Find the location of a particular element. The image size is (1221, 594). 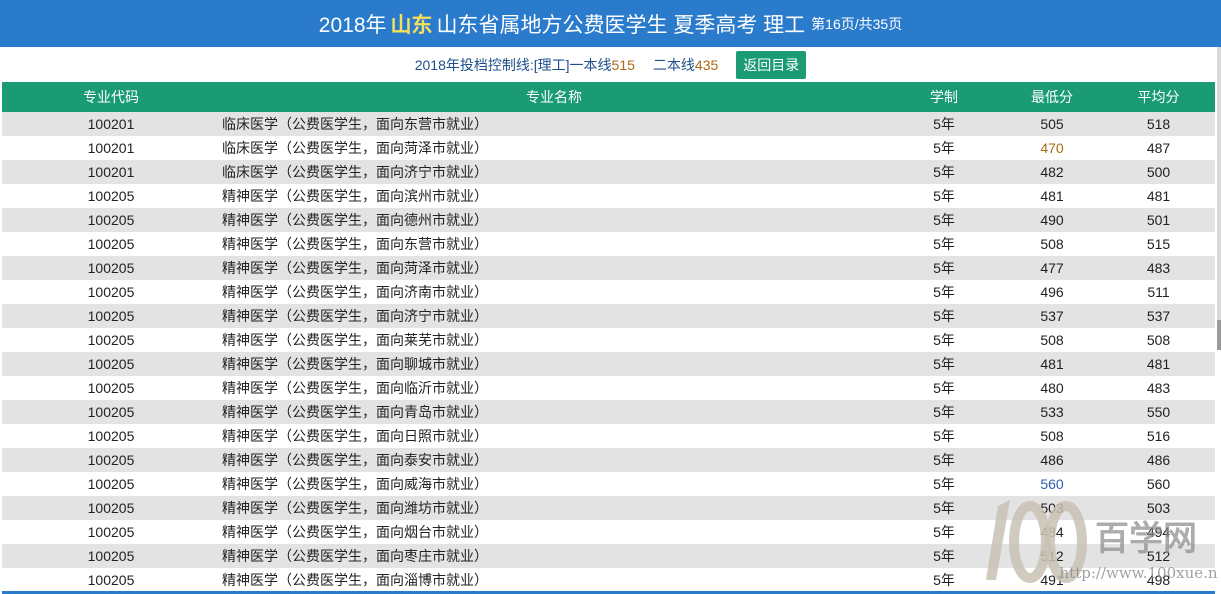

table-row: 100205 精神医学（公费医学生，面向莱芜市就业） 5年 508 508 is located at coordinates (608, 340).